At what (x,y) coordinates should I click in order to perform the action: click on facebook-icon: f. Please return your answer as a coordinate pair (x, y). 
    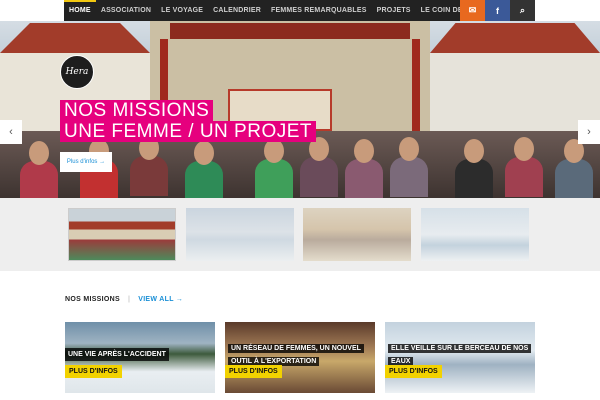
    Looking at the image, I should click on (497, 10).